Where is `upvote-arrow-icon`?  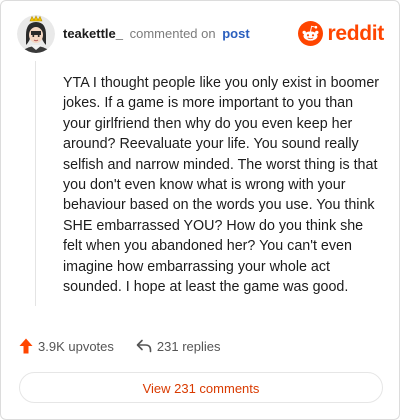 upvote-arrow-icon is located at coordinates (26, 346).